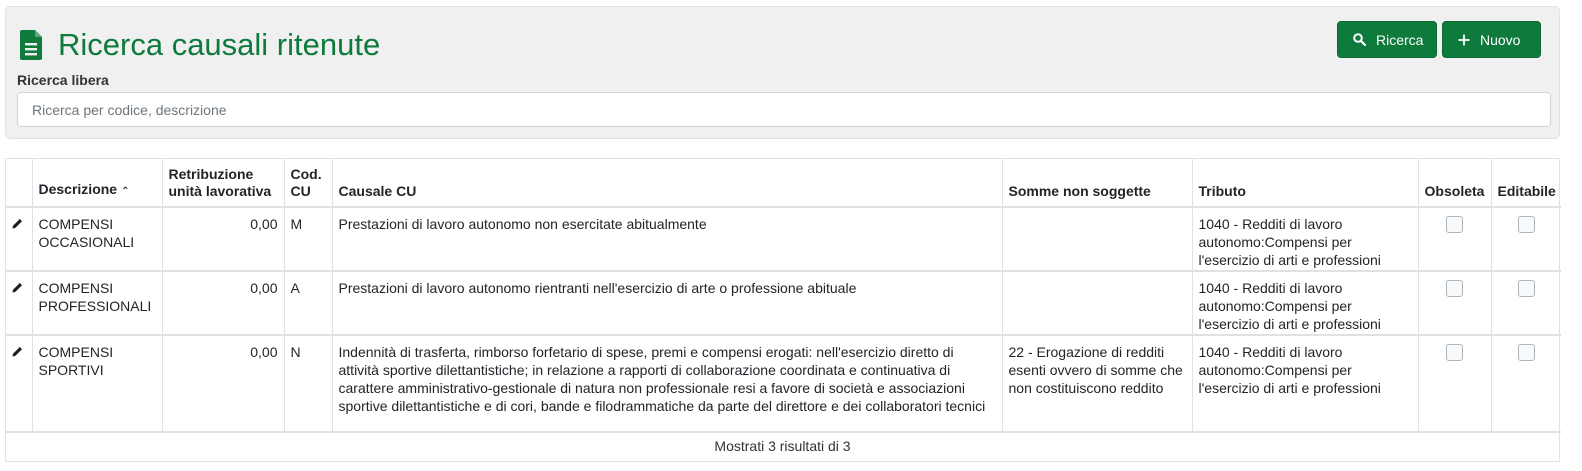 The width and height of the screenshot is (1582, 471). Describe the element at coordinates (308, 239) in the screenshot. I see `cell-cod-cu: M` at that location.